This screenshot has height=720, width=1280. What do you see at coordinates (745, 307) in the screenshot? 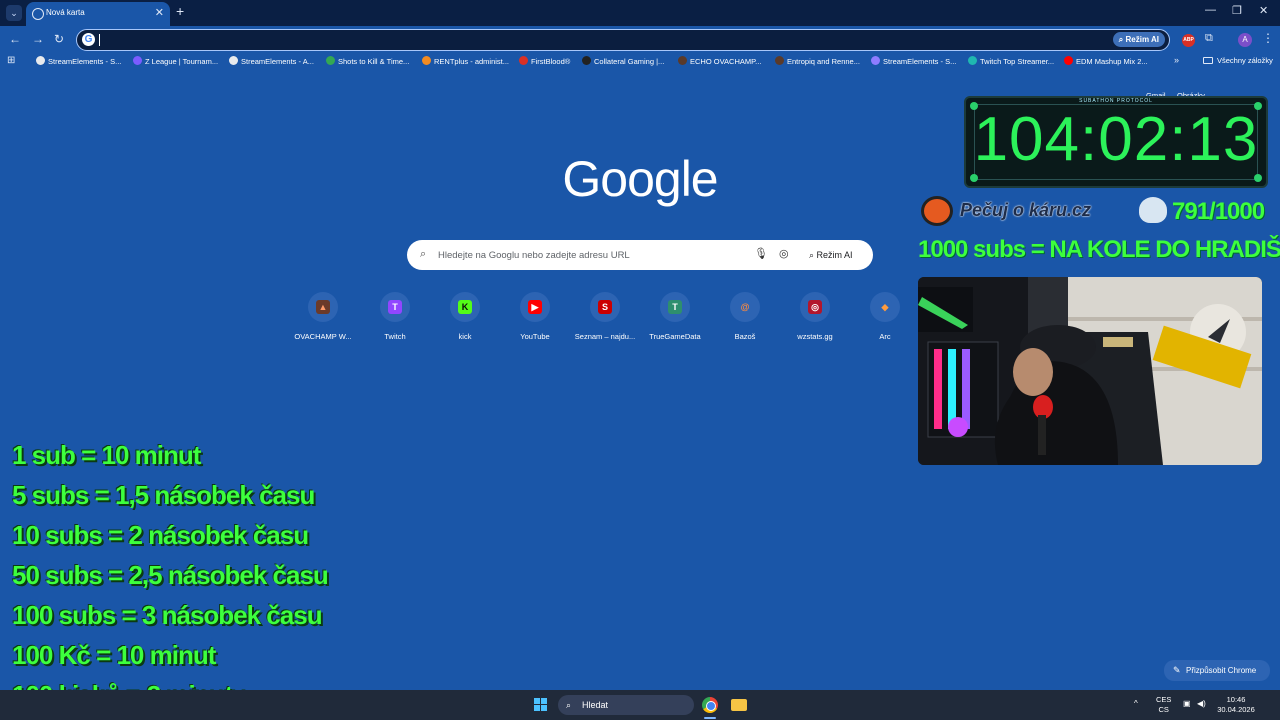
I see `shortcut-favicon-icon: @` at bounding box center [745, 307].